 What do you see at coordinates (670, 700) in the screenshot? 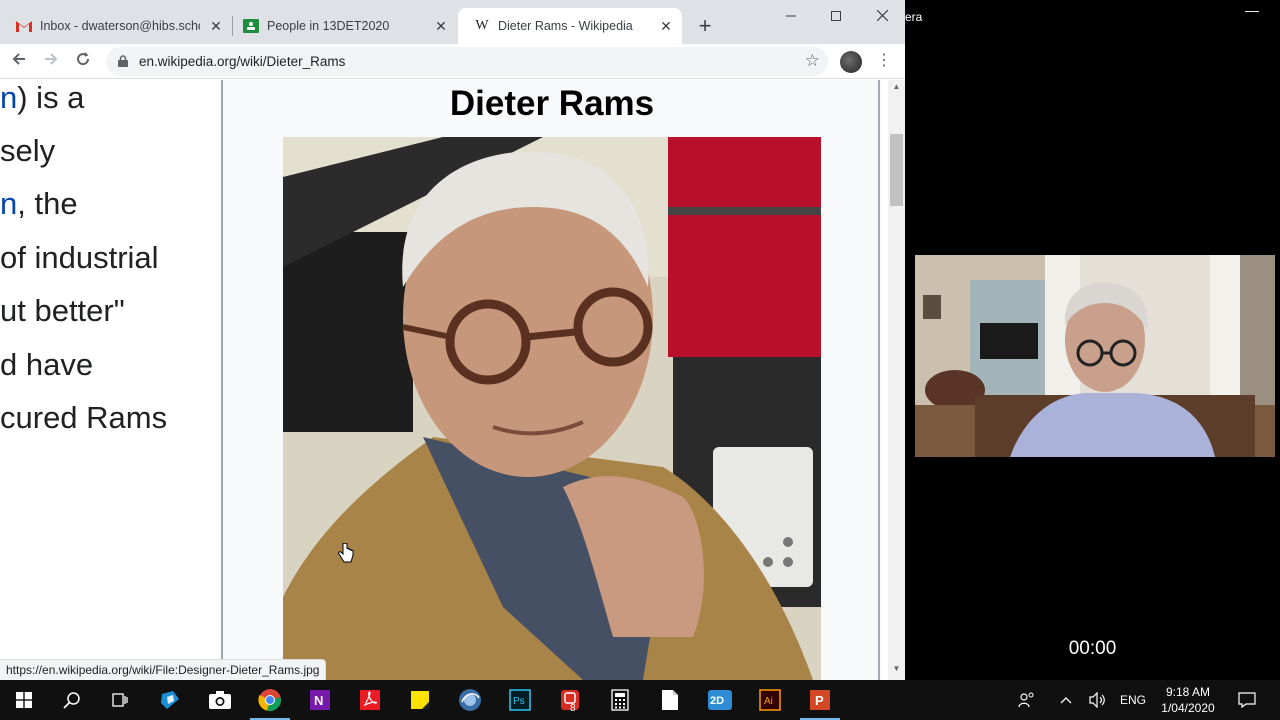
I see `file-icon` at bounding box center [670, 700].